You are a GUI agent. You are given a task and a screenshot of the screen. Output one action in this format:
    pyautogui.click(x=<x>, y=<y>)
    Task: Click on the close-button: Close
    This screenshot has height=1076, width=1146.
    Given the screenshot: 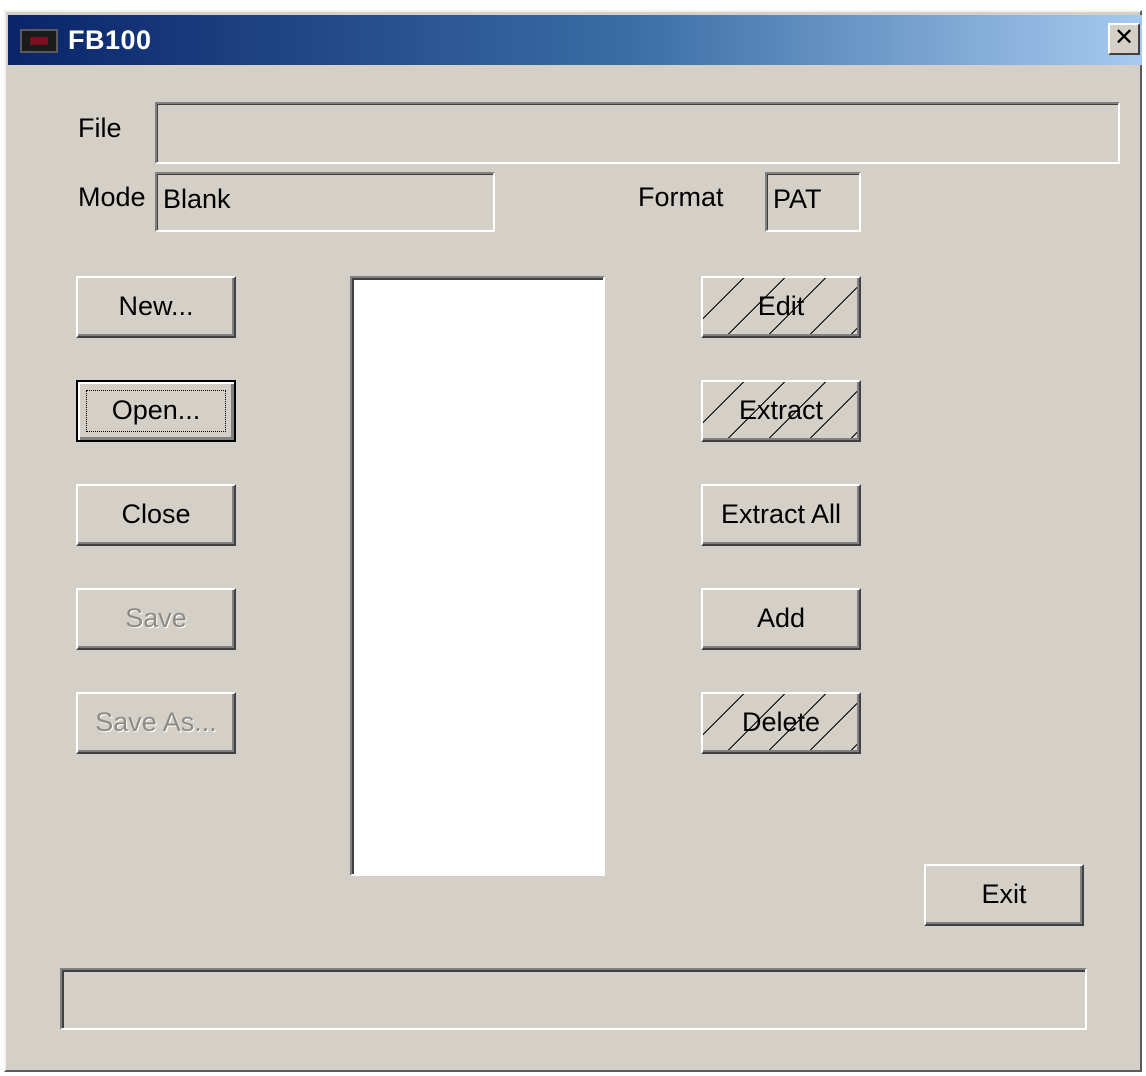 What is the action you would take?
    pyautogui.click(x=156, y=515)
    